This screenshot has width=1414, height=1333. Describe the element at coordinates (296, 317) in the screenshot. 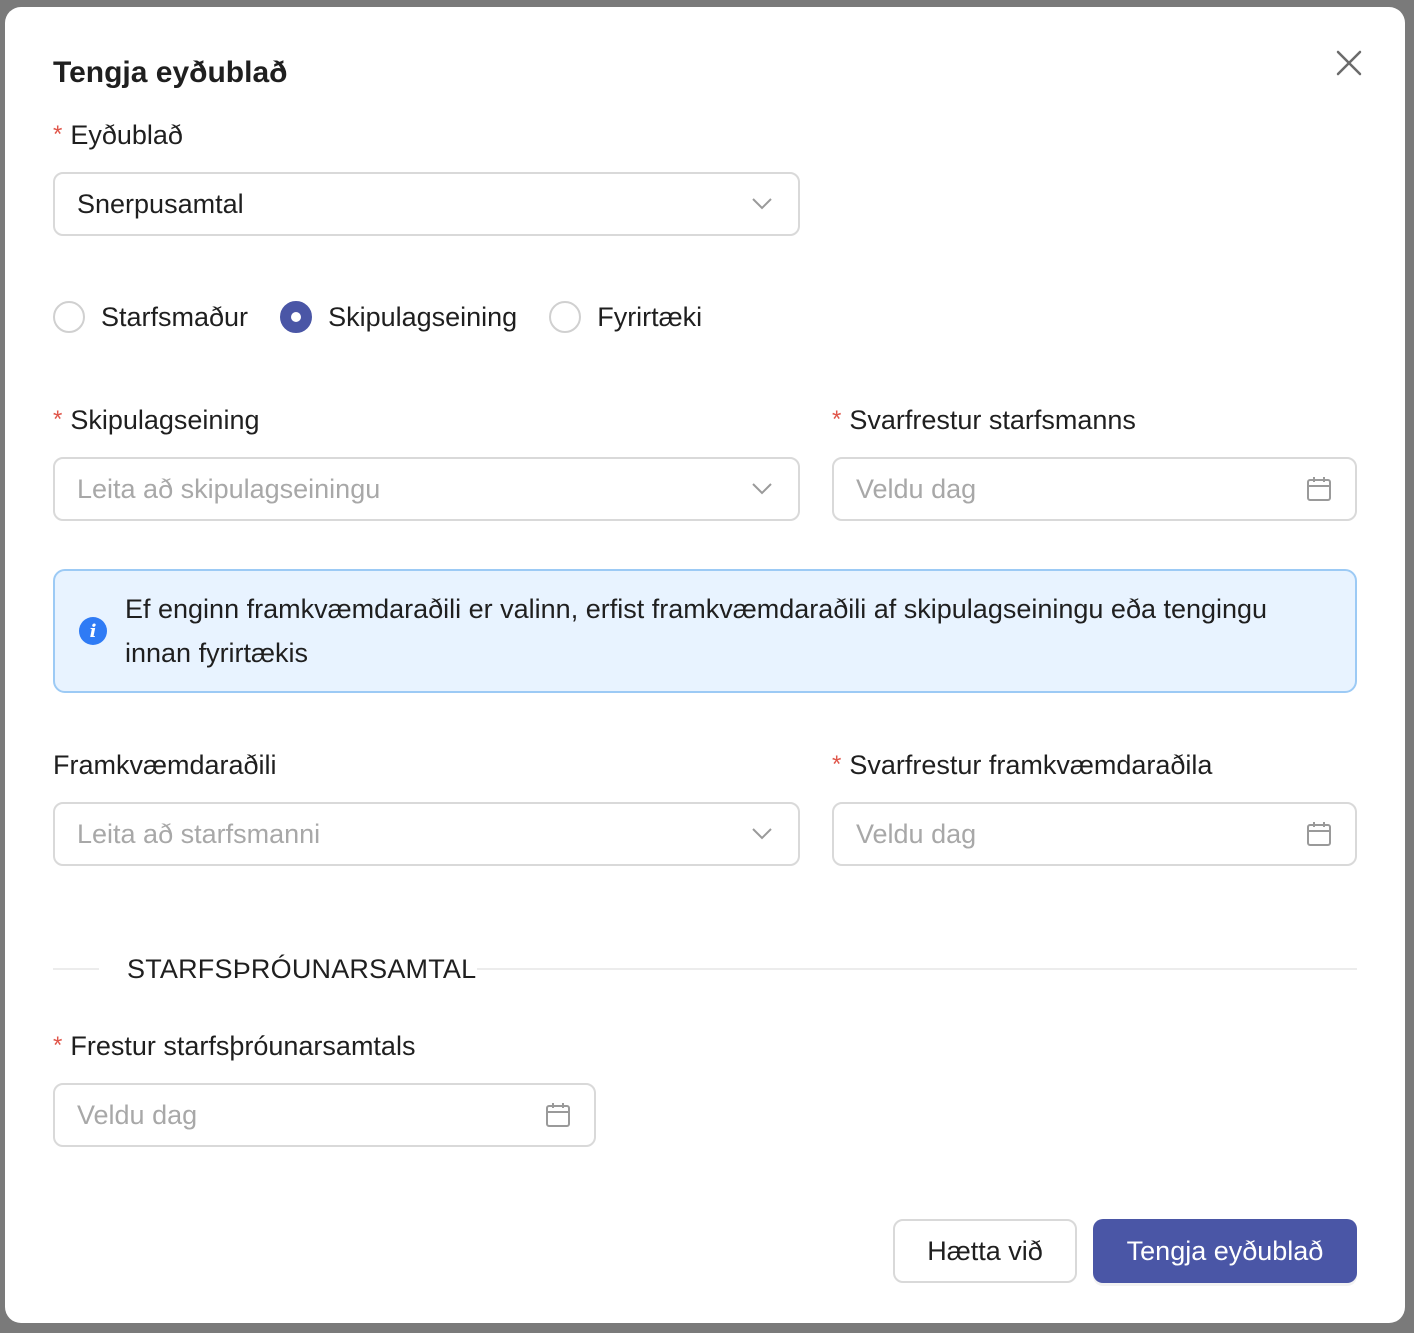

I see `radio-org-unit-circle` at that location.